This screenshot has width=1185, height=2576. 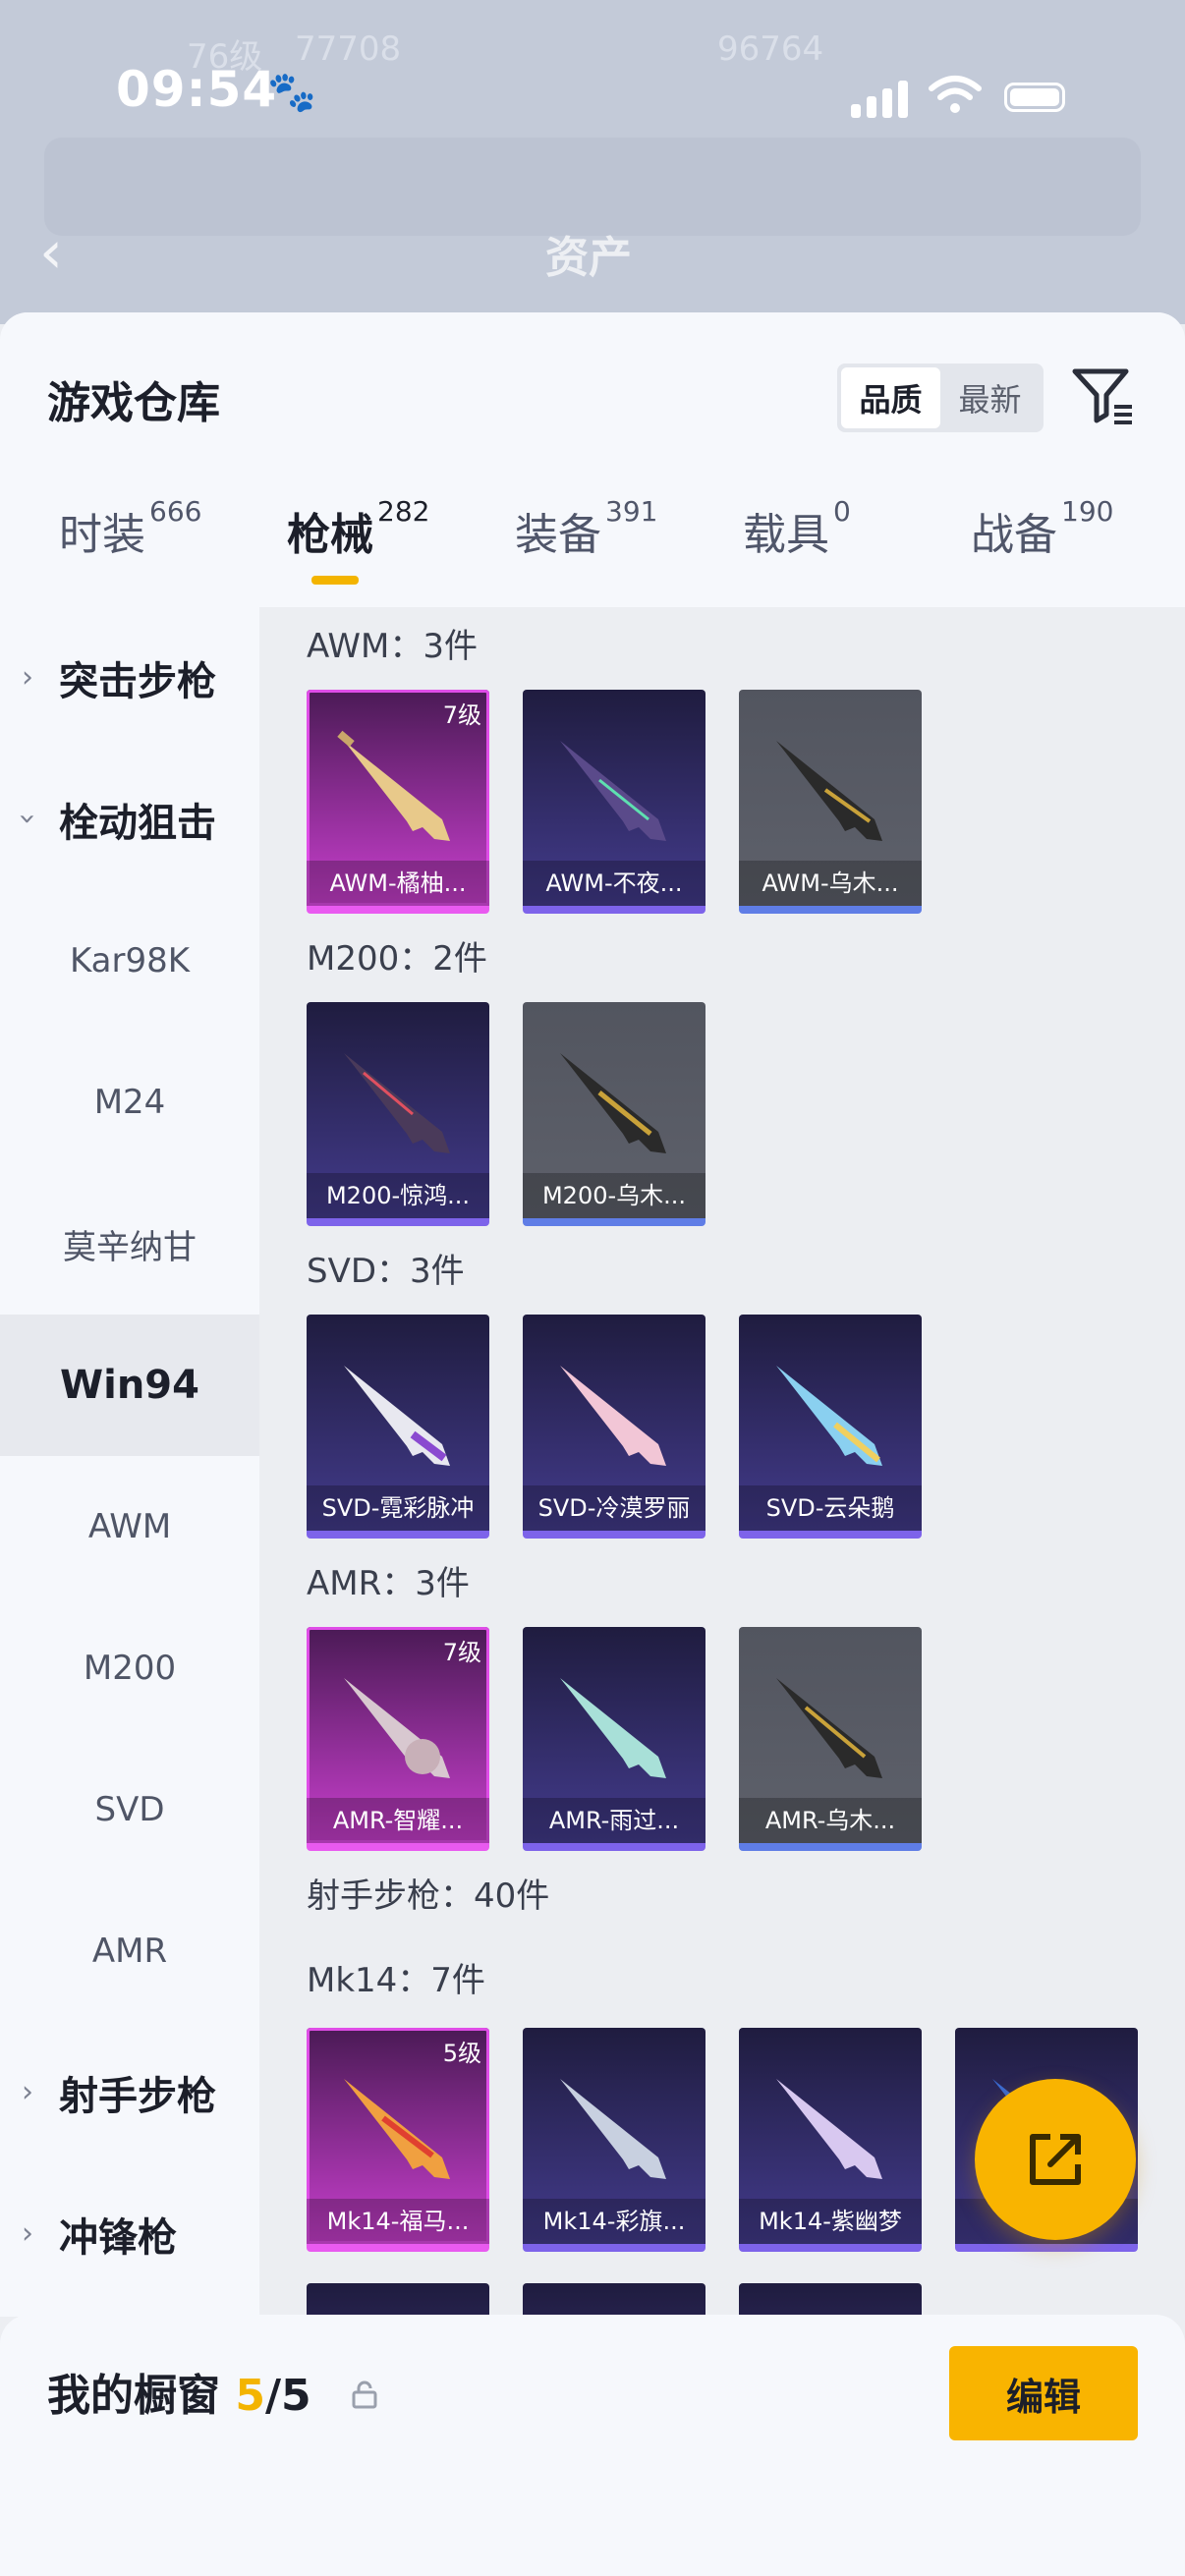 I want to click on external-link-icon, so click(x=1056, y=2159).